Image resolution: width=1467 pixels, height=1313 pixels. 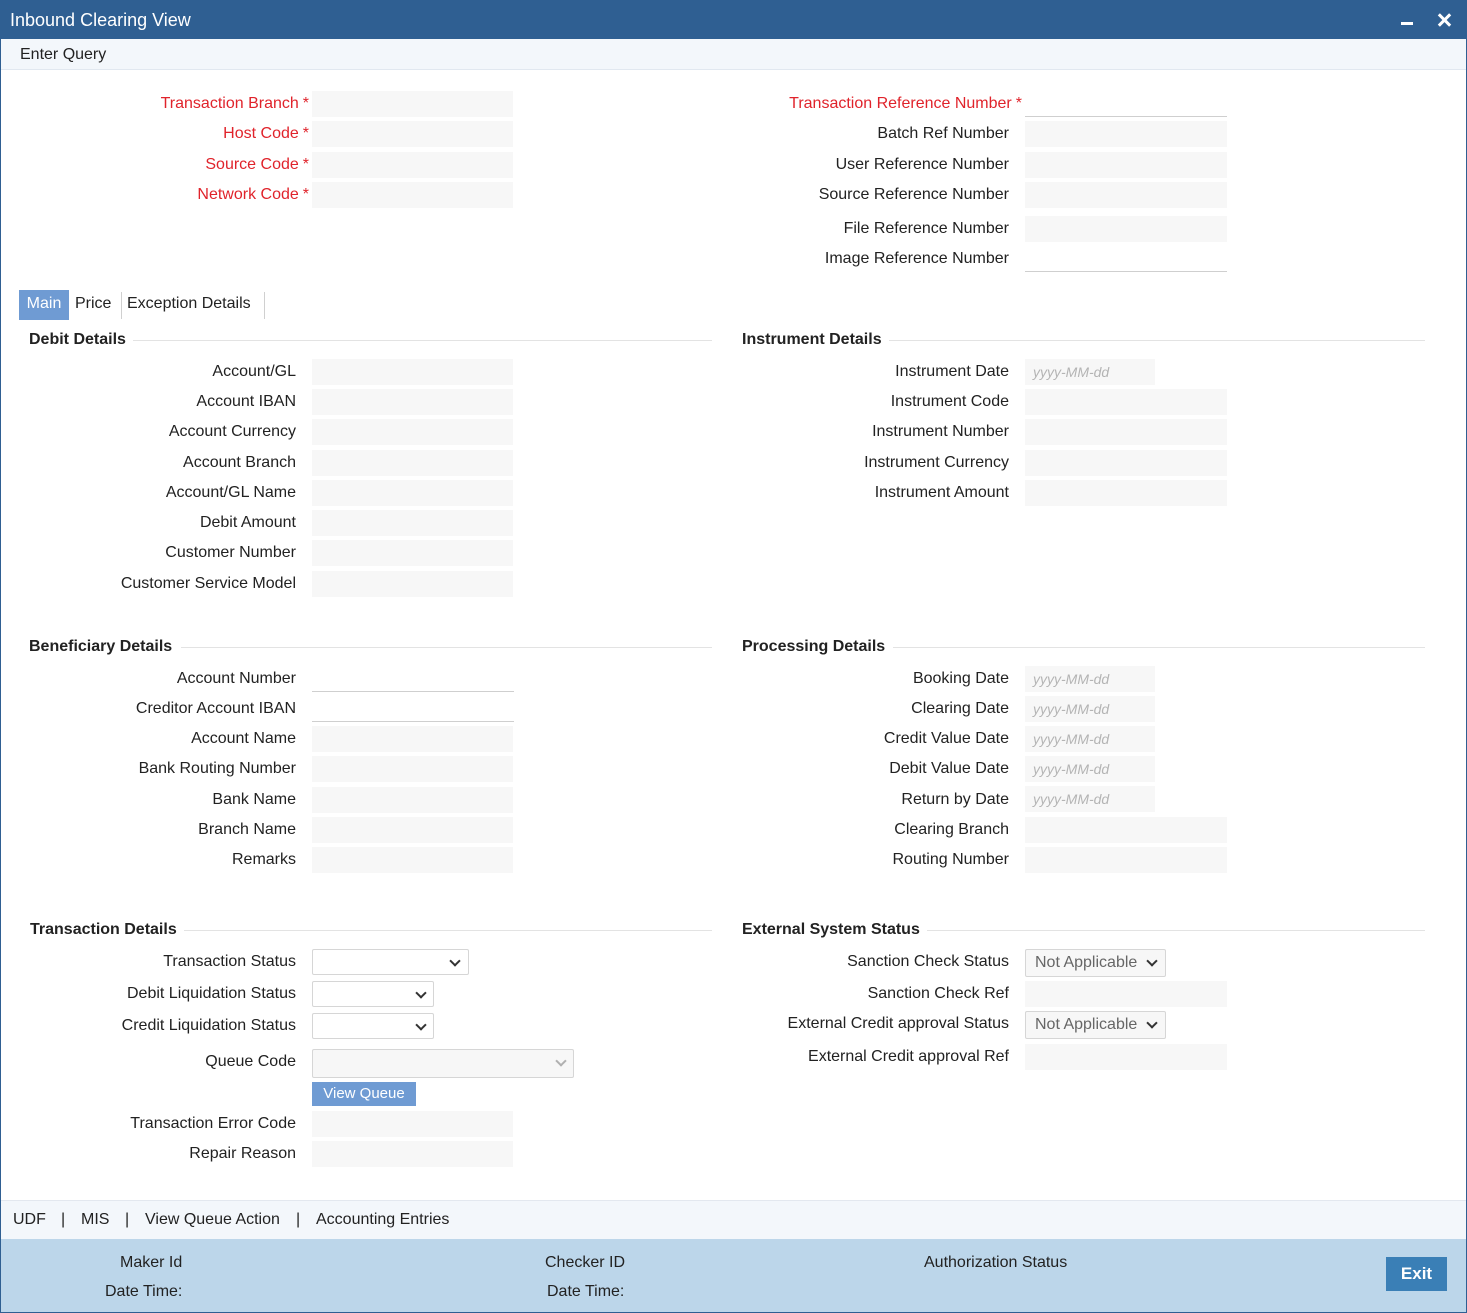 What do you see at coordinates (1126, 493) in the screenshot?
I see `instrument-amount-field` at bounding box center [1126, 493].